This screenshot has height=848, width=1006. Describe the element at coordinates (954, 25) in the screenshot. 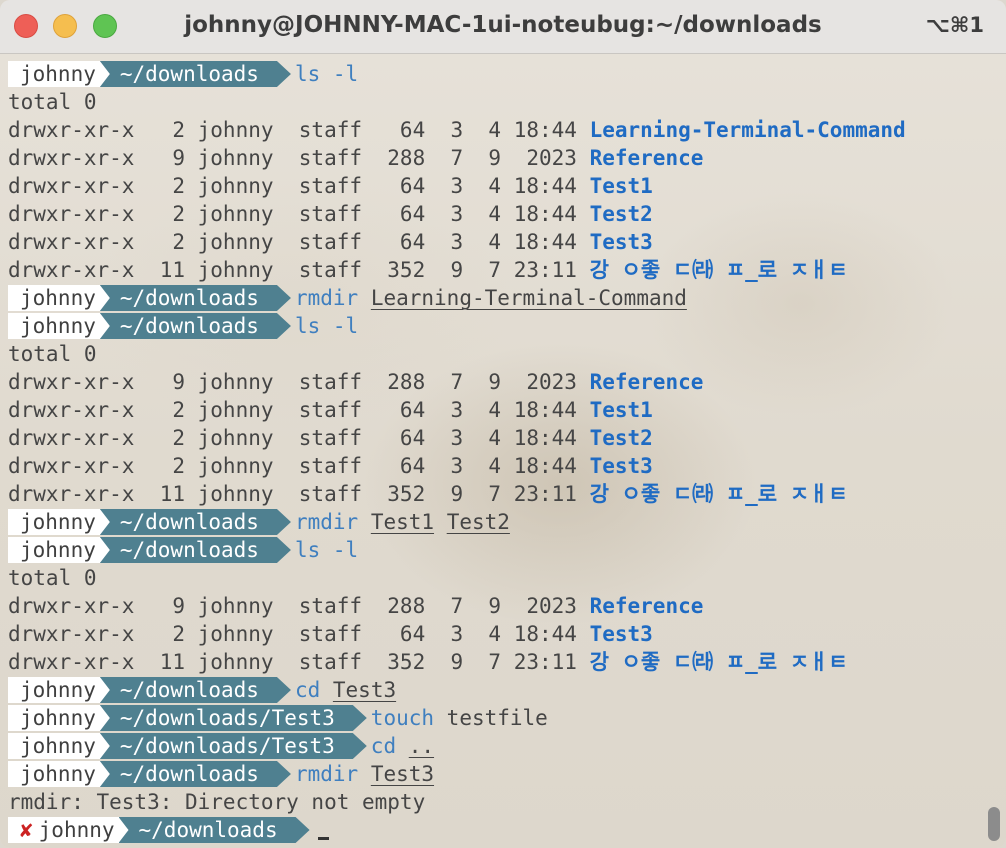

I see `window-shortcut: ⌥⌘1` at that location.